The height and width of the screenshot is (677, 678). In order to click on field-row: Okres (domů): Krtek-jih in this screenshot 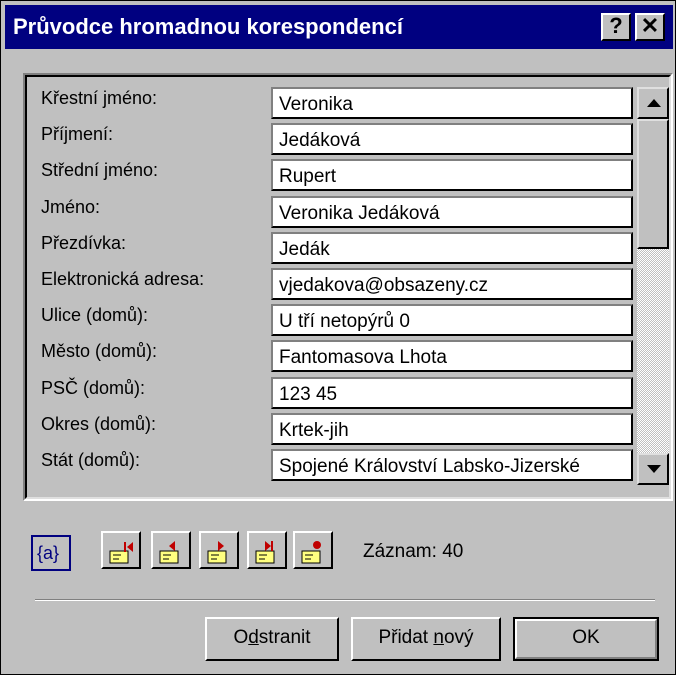, I will do `click(332, 430)`.